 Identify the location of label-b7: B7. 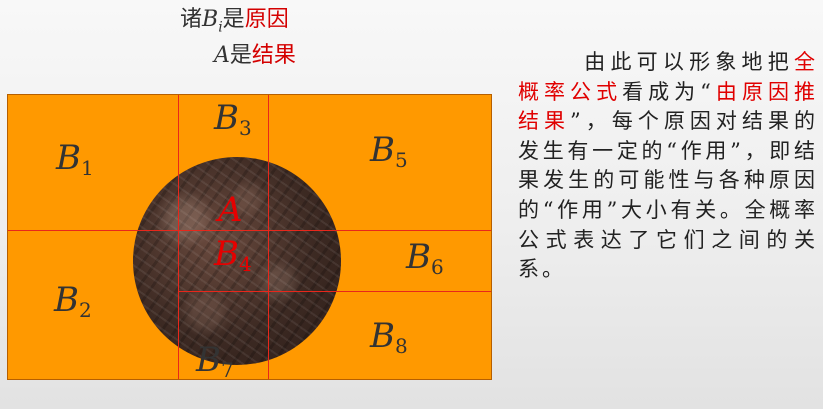
(215, 360).